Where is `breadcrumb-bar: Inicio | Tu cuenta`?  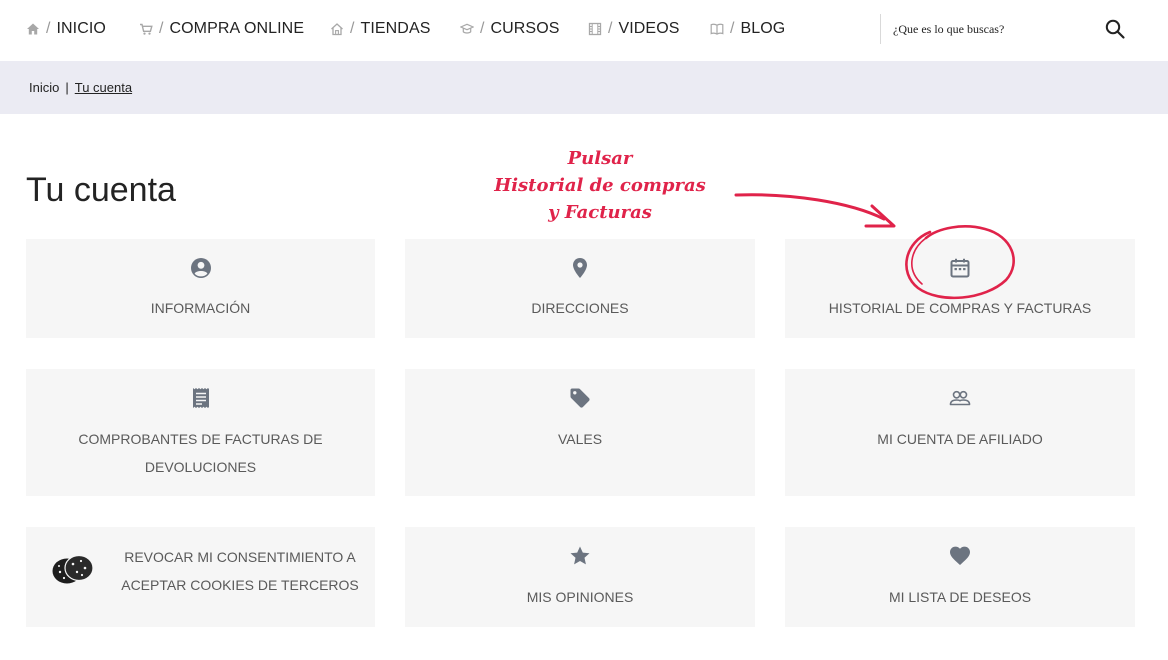
breadcrumb-bar: Inicio | Tu cuenta is located at coordinates (584, 87).